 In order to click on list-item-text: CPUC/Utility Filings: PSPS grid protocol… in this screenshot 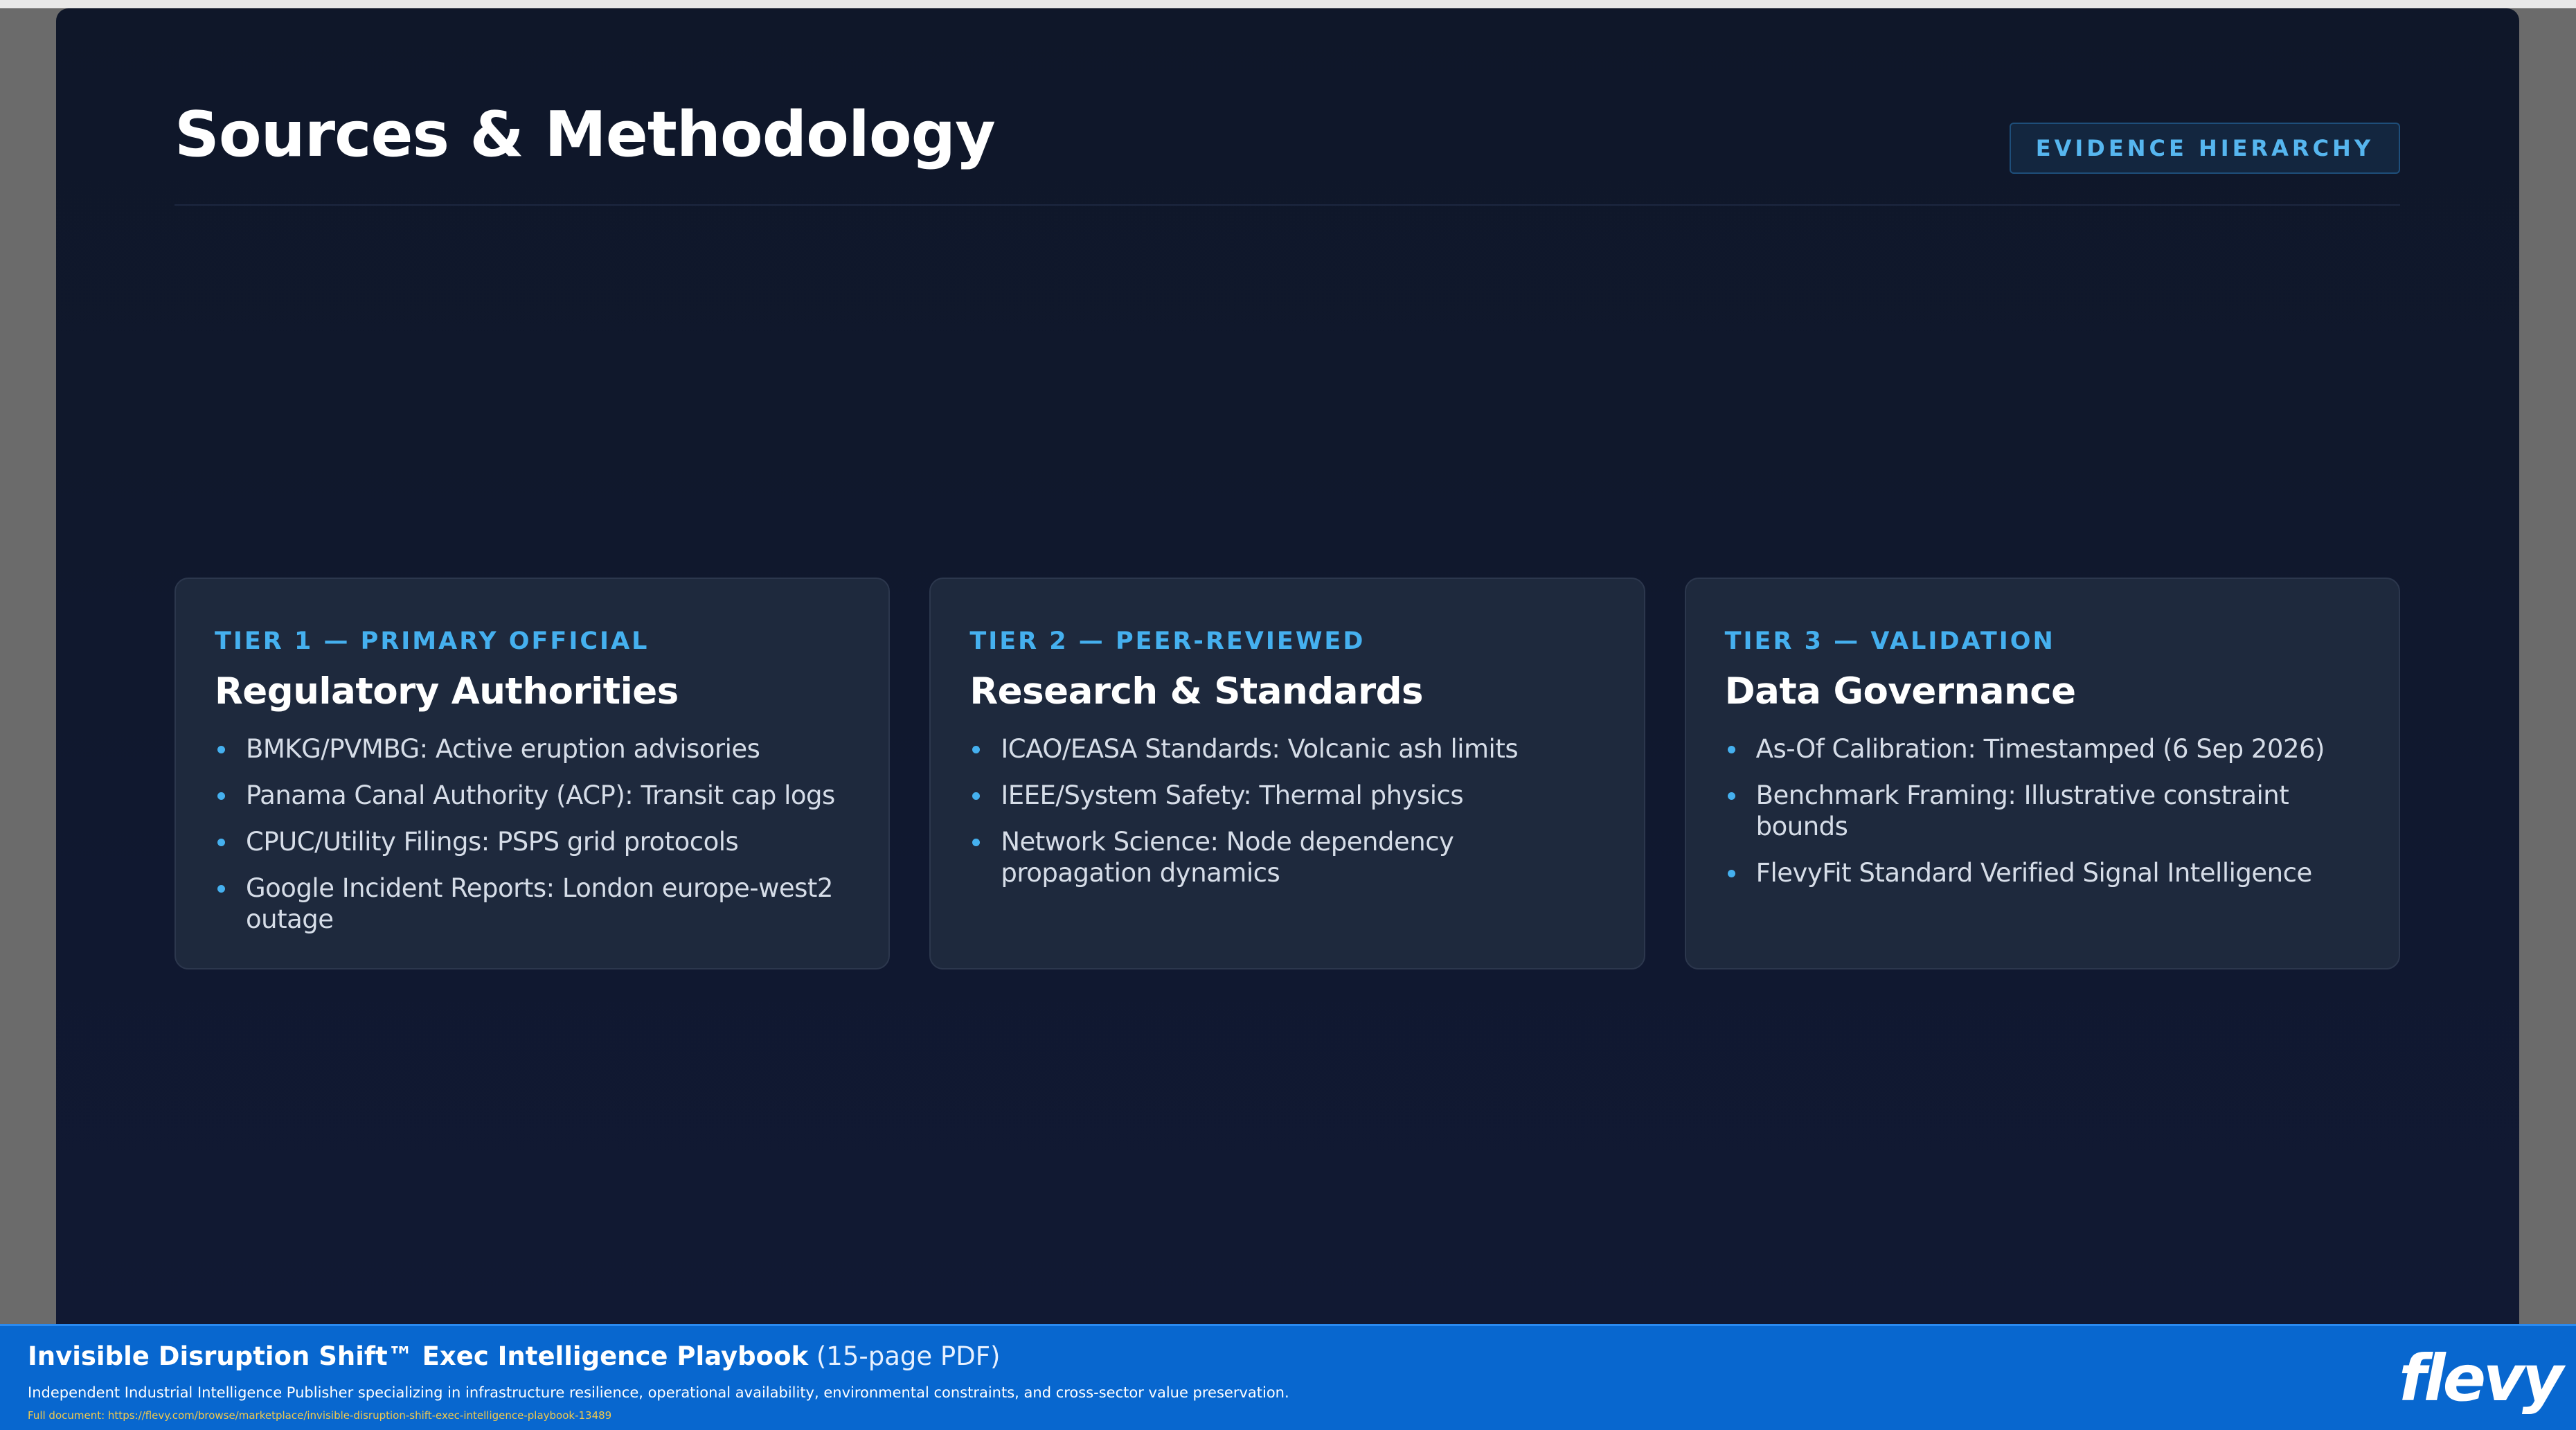, I will do `click(492, 842)`.